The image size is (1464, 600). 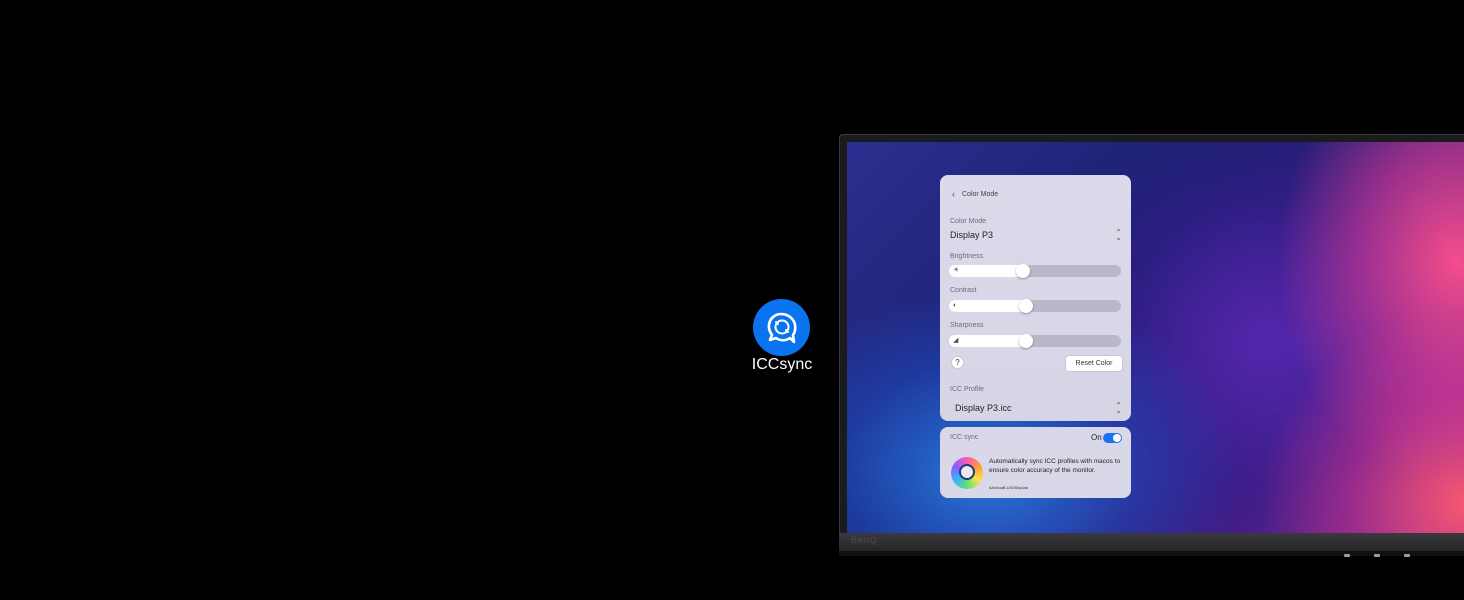 I want to click on iccsync-logo-icon, so click(x=967, y=473).